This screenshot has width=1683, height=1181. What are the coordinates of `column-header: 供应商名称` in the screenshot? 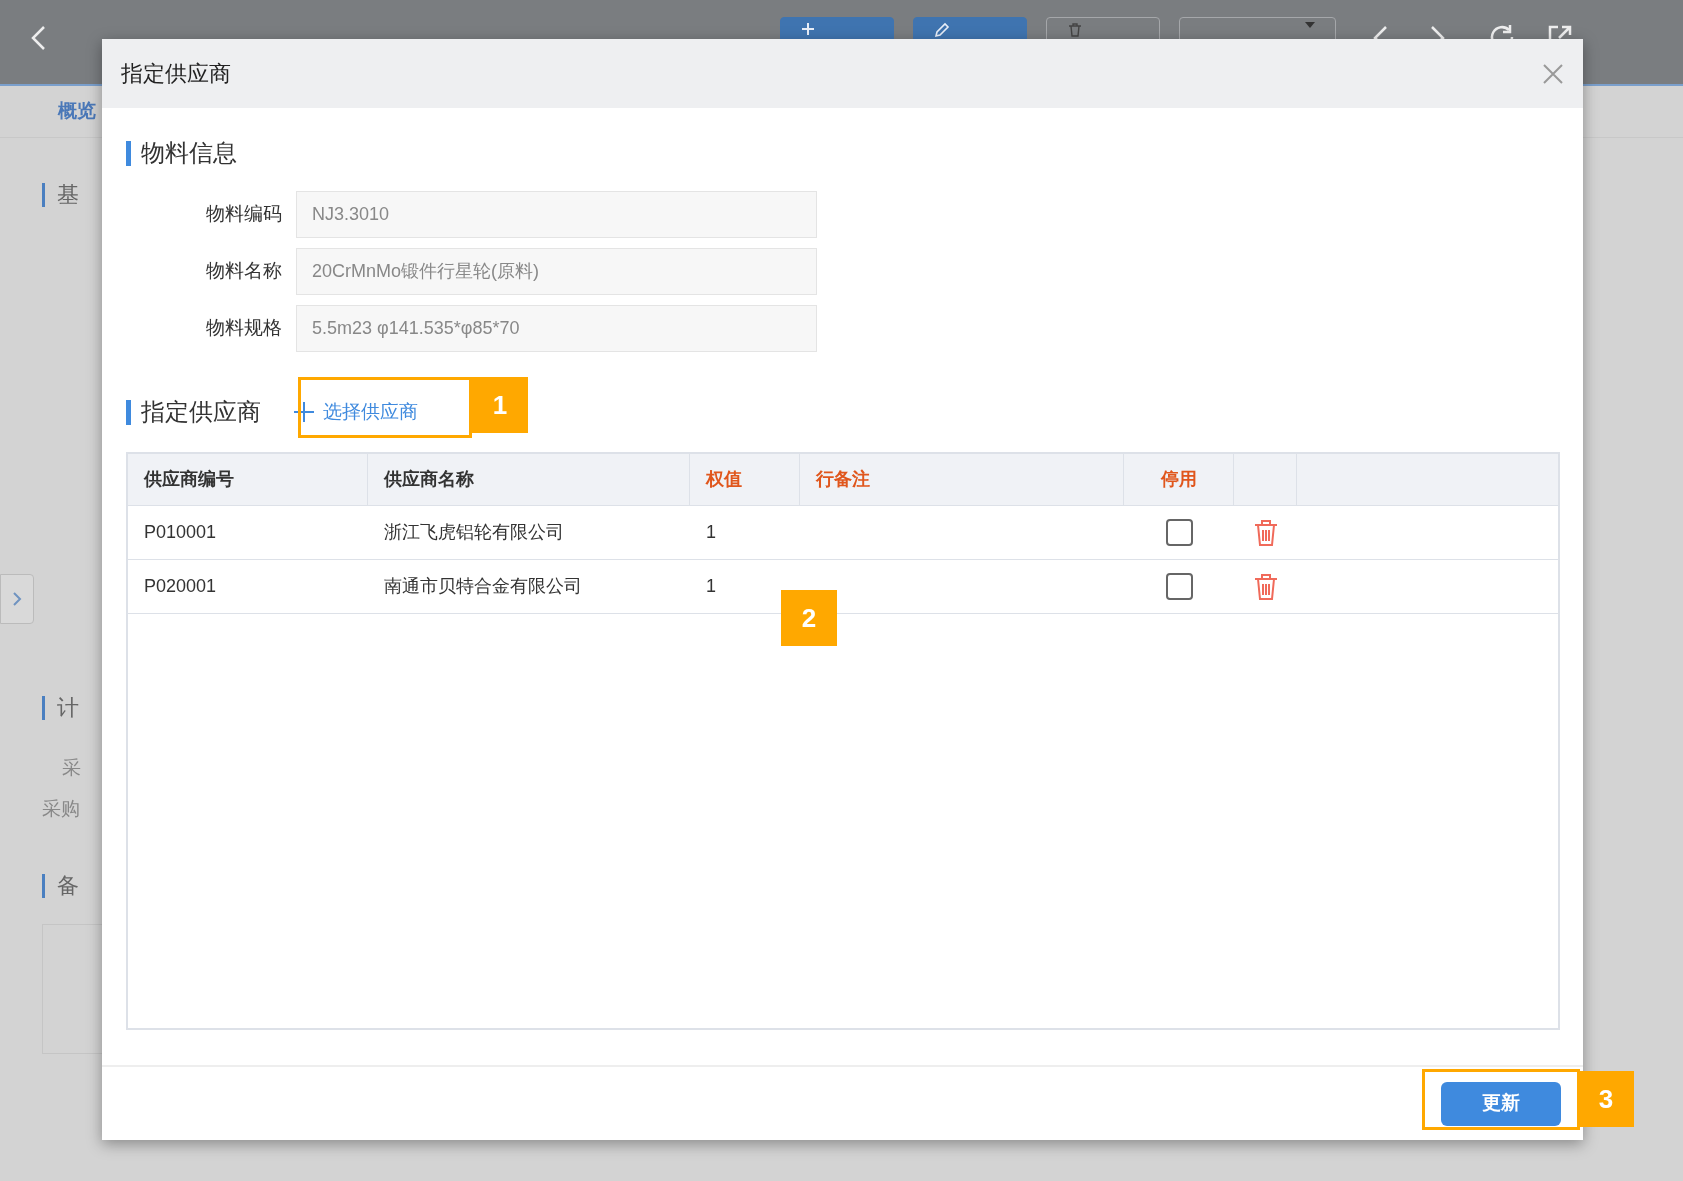 It's located at (429, 479).